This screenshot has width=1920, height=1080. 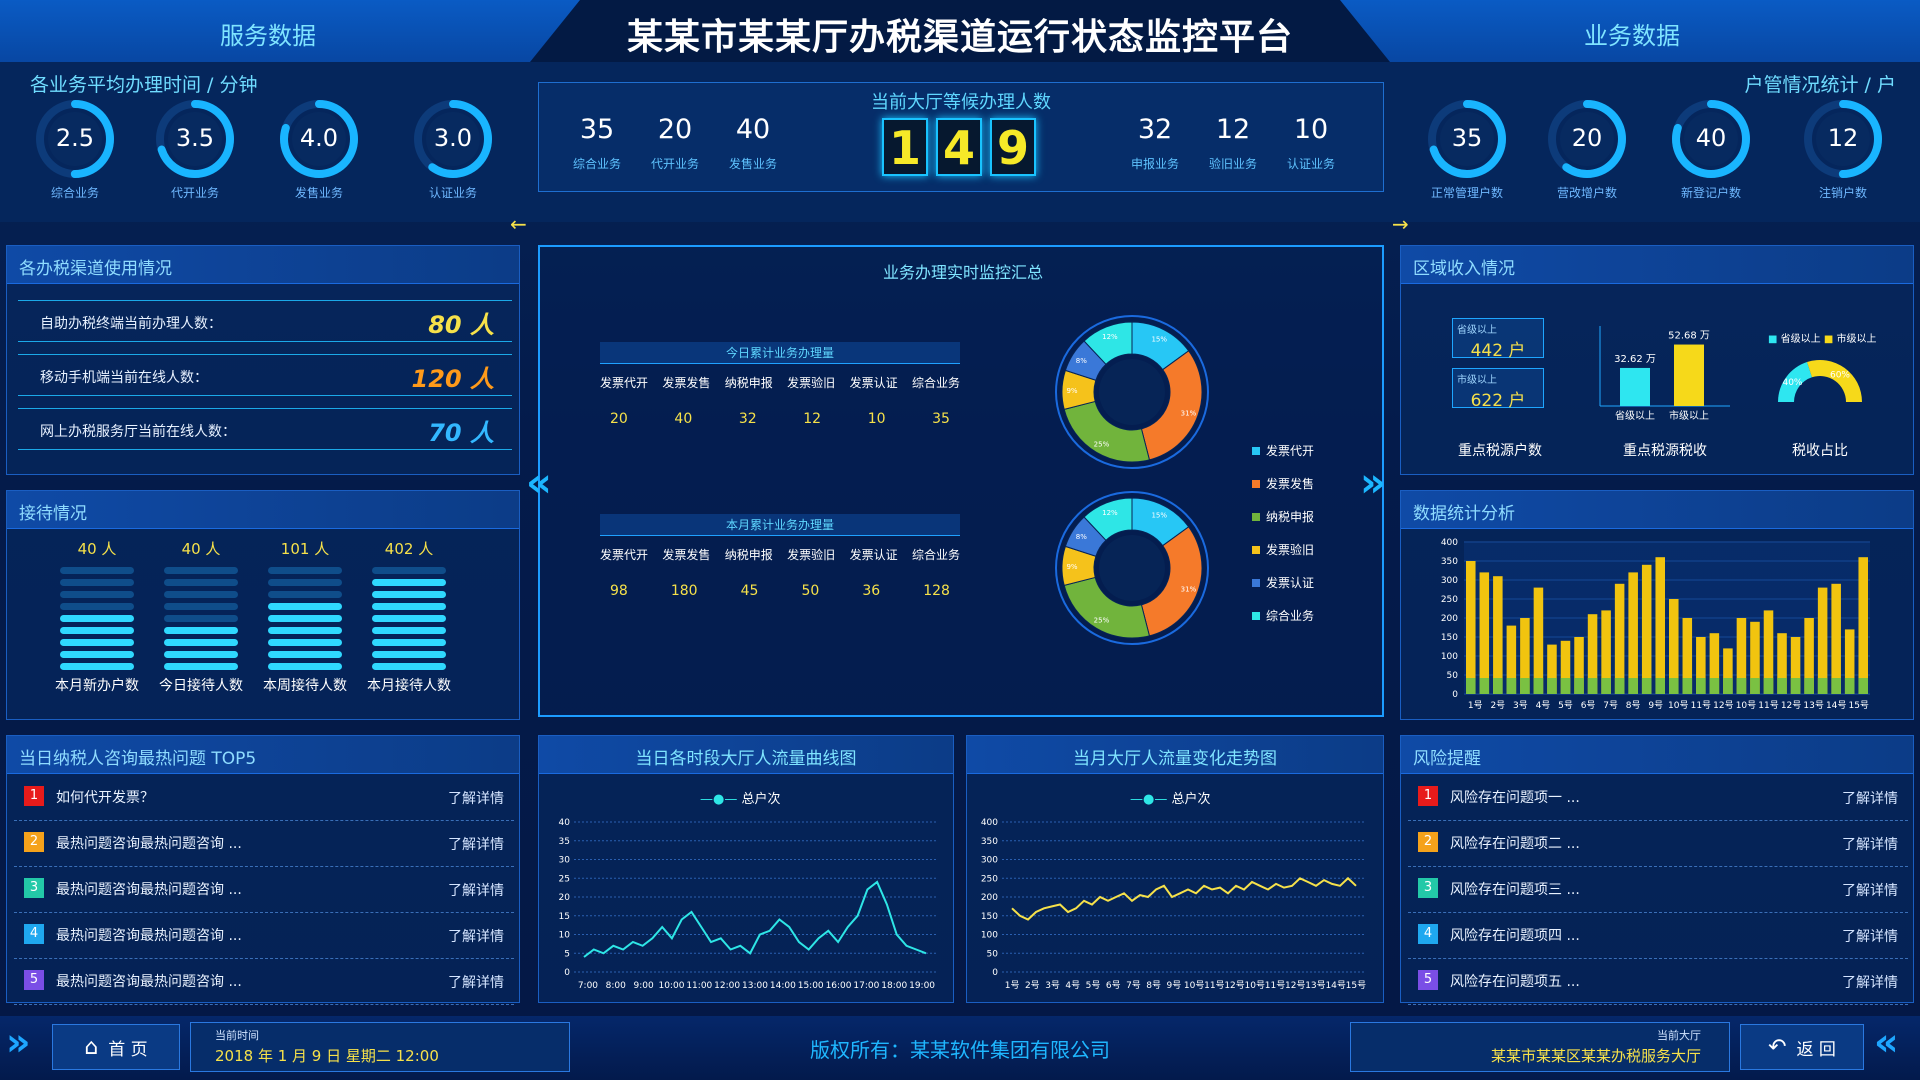 What do you see at coordinates (1635, 386) in the screenshot?
I see `region-bar` at bounding box center [1635, 386].